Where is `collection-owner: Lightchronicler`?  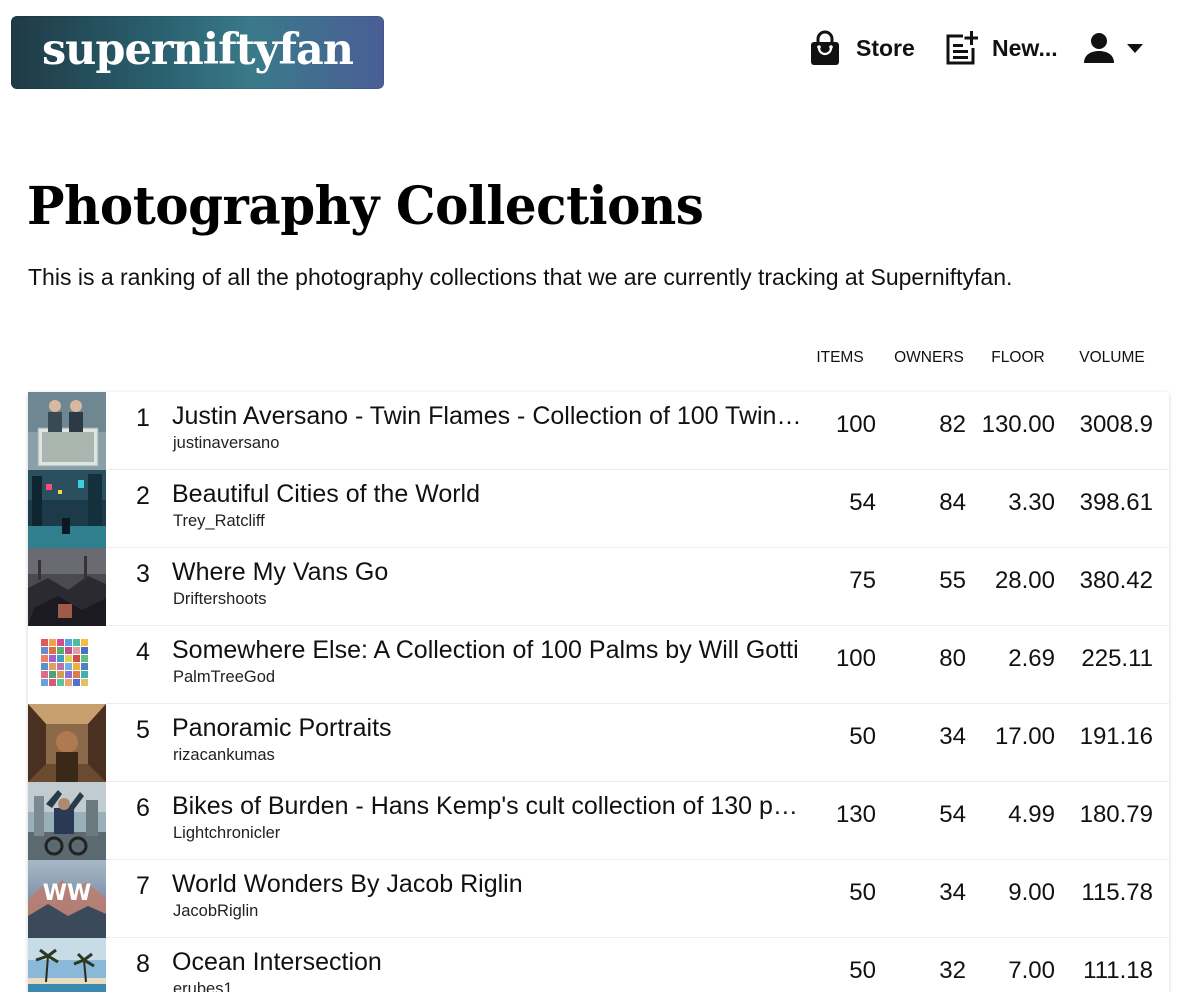
collection-owner: Lightchronicler is located at coordinates (226, 833).